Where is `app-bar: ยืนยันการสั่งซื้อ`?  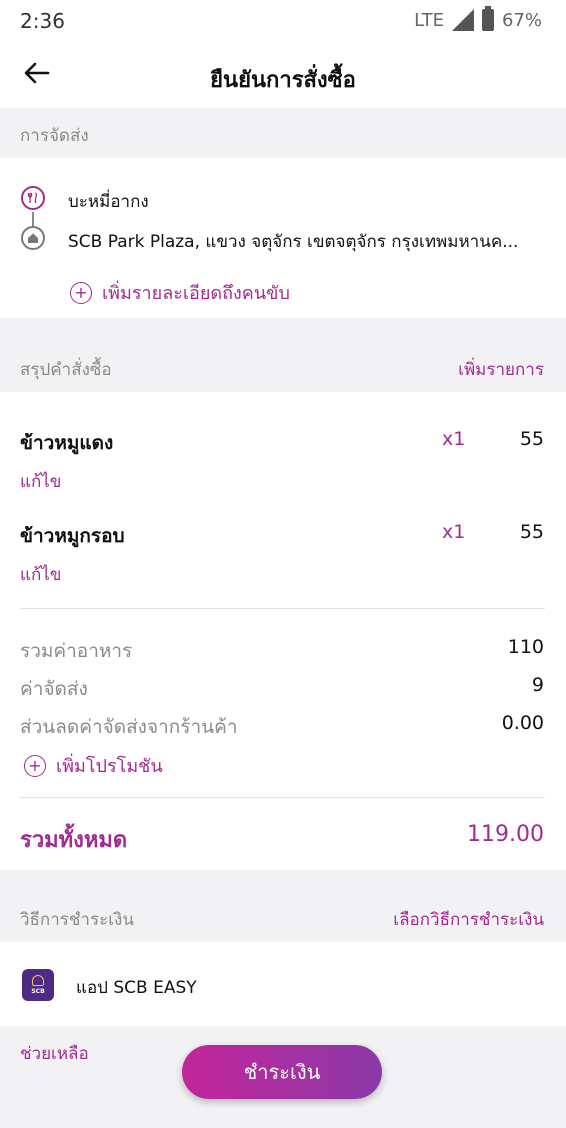
app-bar: ยืนยันการสั่งซื้อ is located at coordinates (283, 75).